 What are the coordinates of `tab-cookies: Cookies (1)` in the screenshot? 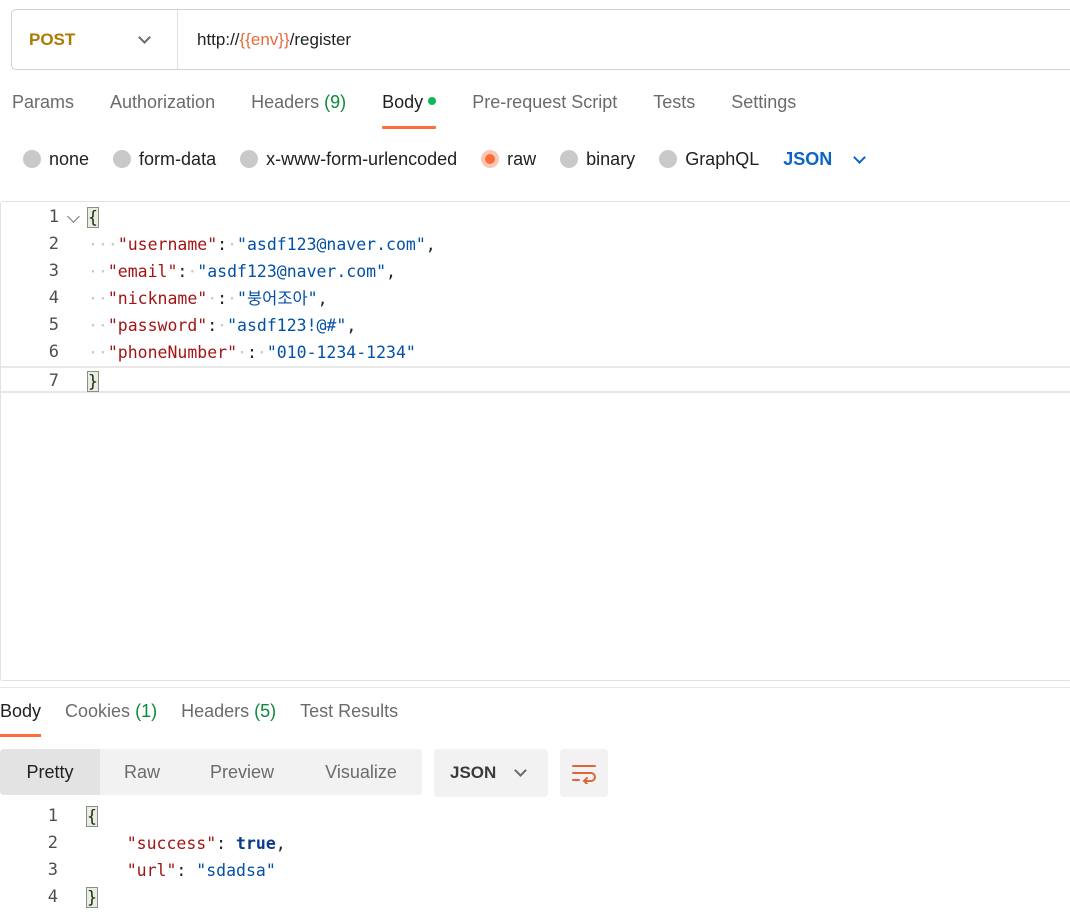 It's located at (111, 719).